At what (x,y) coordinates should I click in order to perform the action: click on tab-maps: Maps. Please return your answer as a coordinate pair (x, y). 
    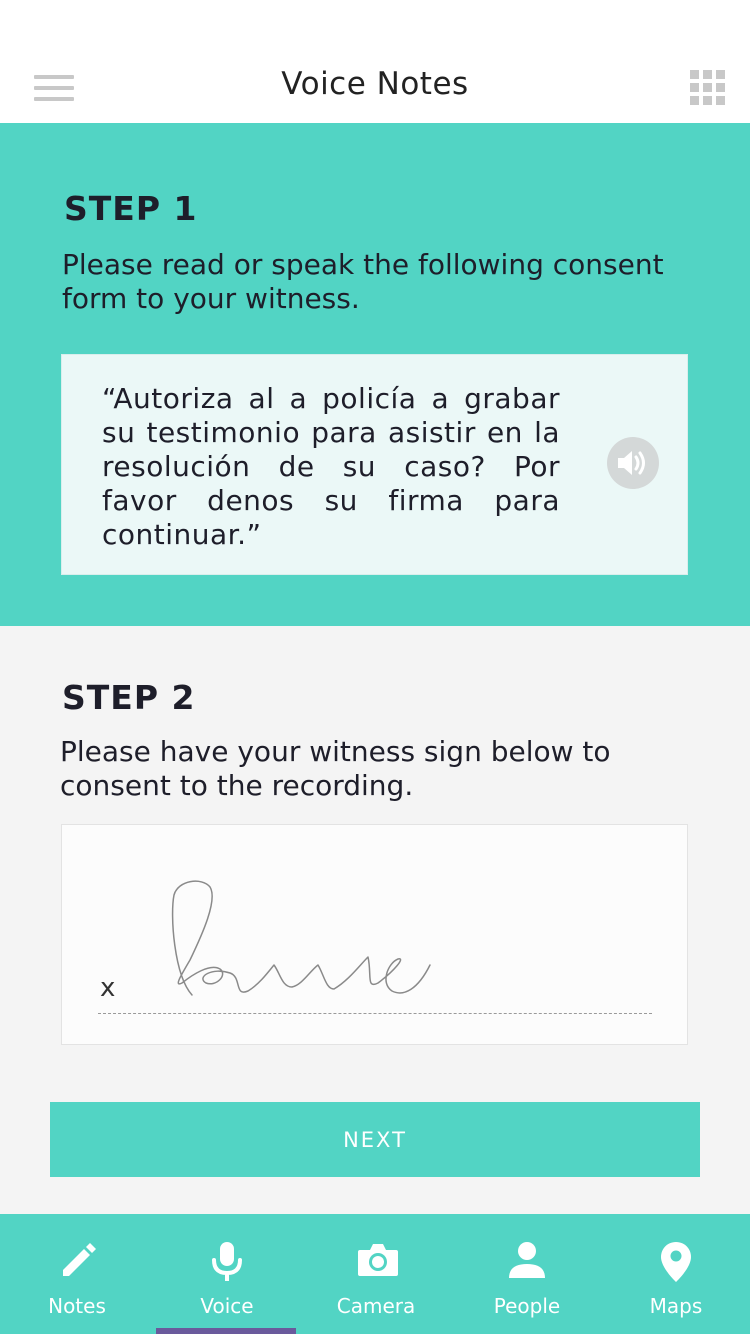
    Looking at the image, I should click on (675, 1274).